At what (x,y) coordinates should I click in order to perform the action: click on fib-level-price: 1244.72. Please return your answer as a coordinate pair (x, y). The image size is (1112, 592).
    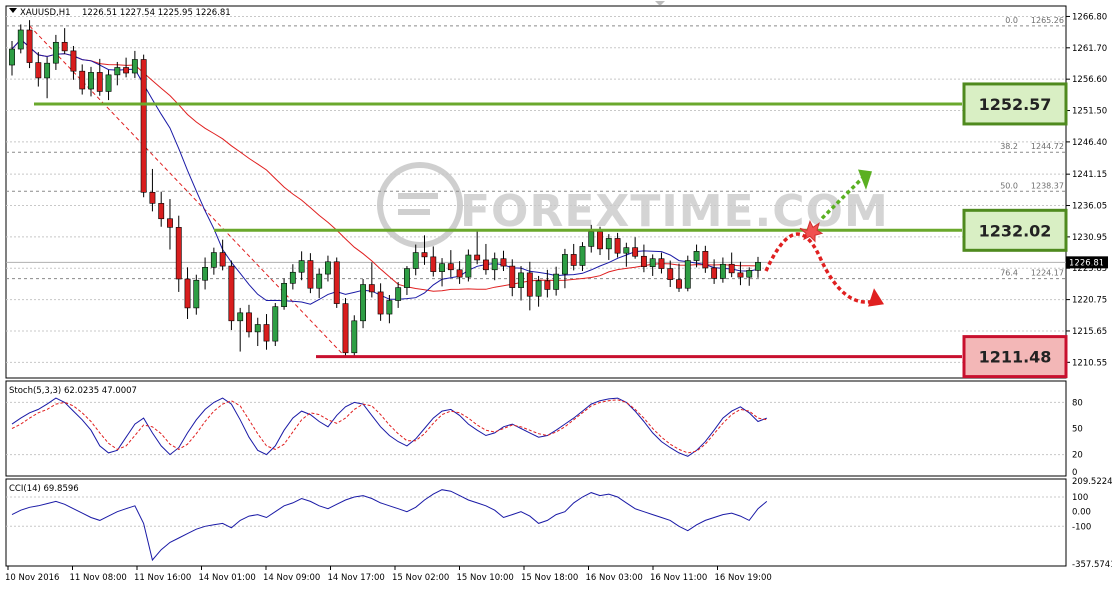
    Looking at the image, I should click on (1047, 146).